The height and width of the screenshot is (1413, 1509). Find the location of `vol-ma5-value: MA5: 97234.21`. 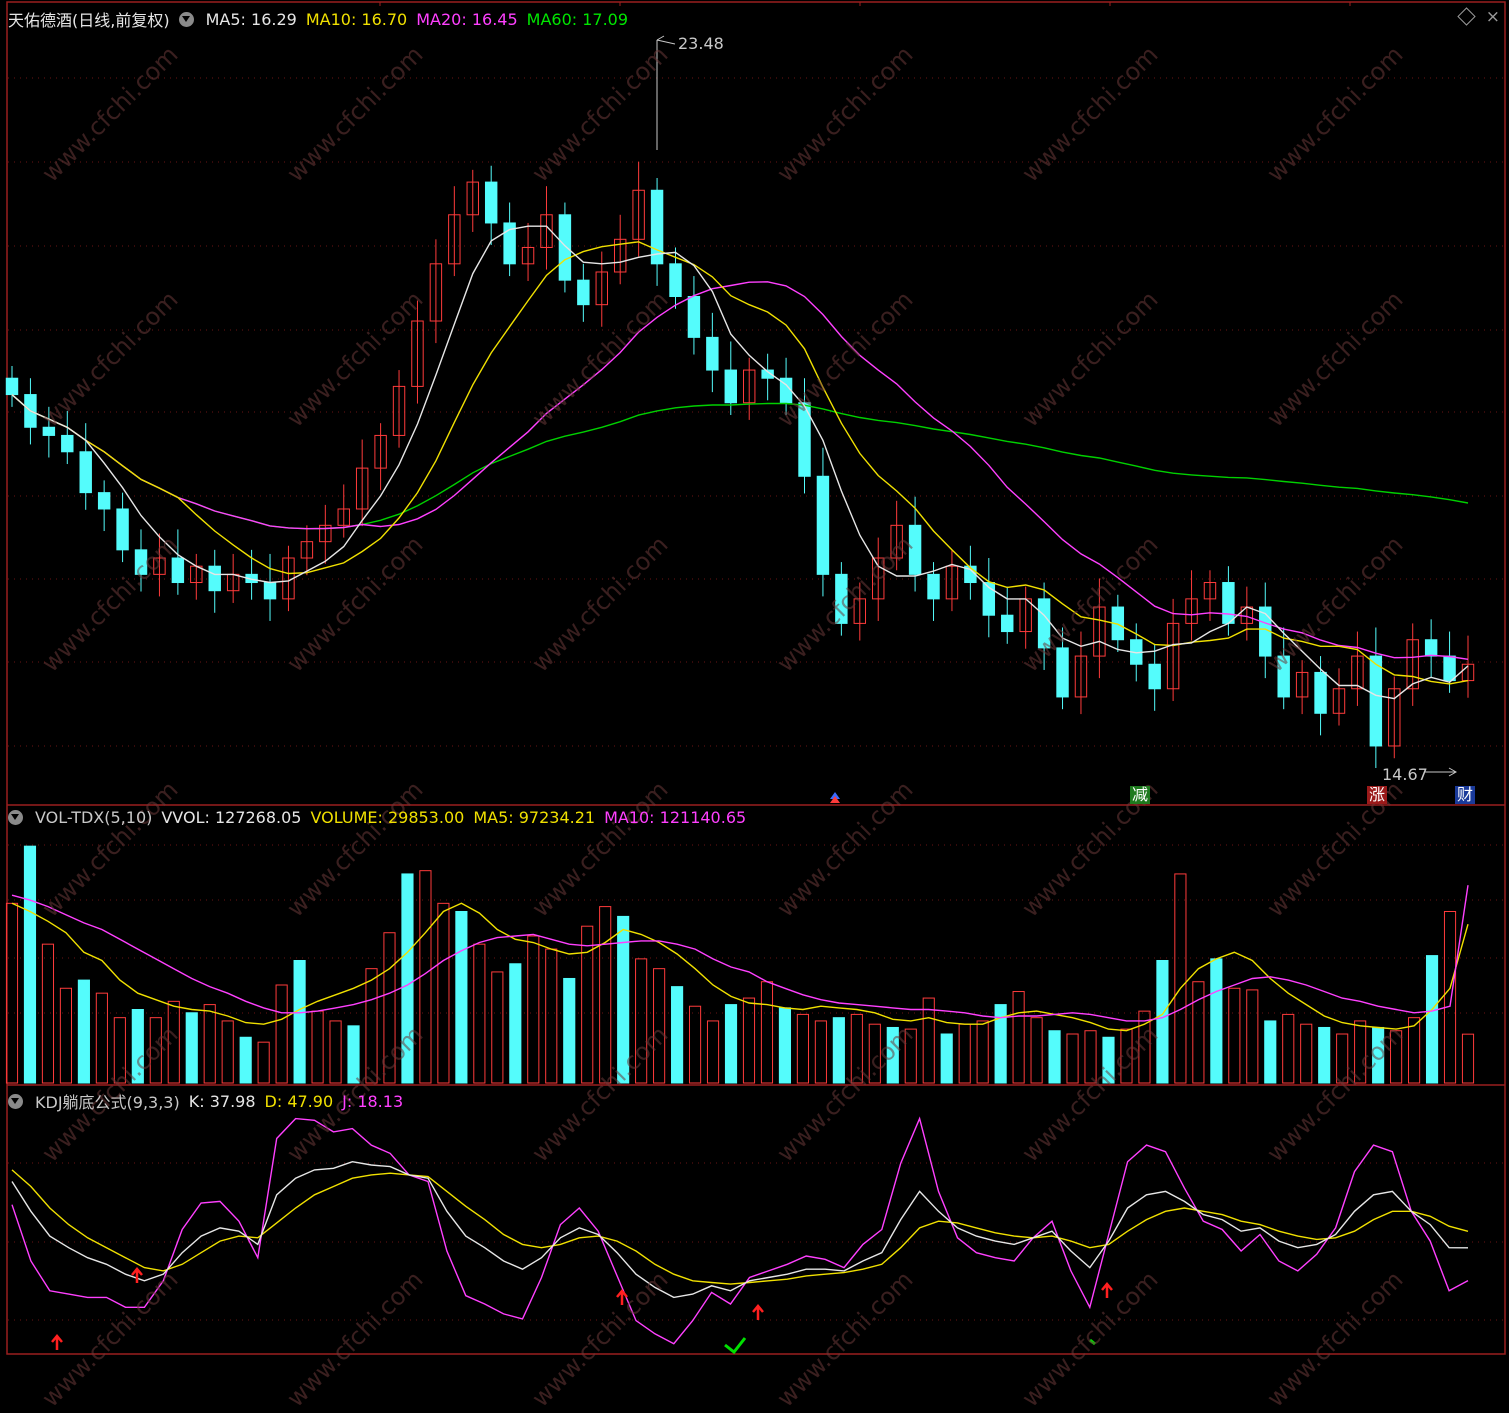

vol-ma5-value: MA5: 97234.21 is located at coordinates (534, 817).